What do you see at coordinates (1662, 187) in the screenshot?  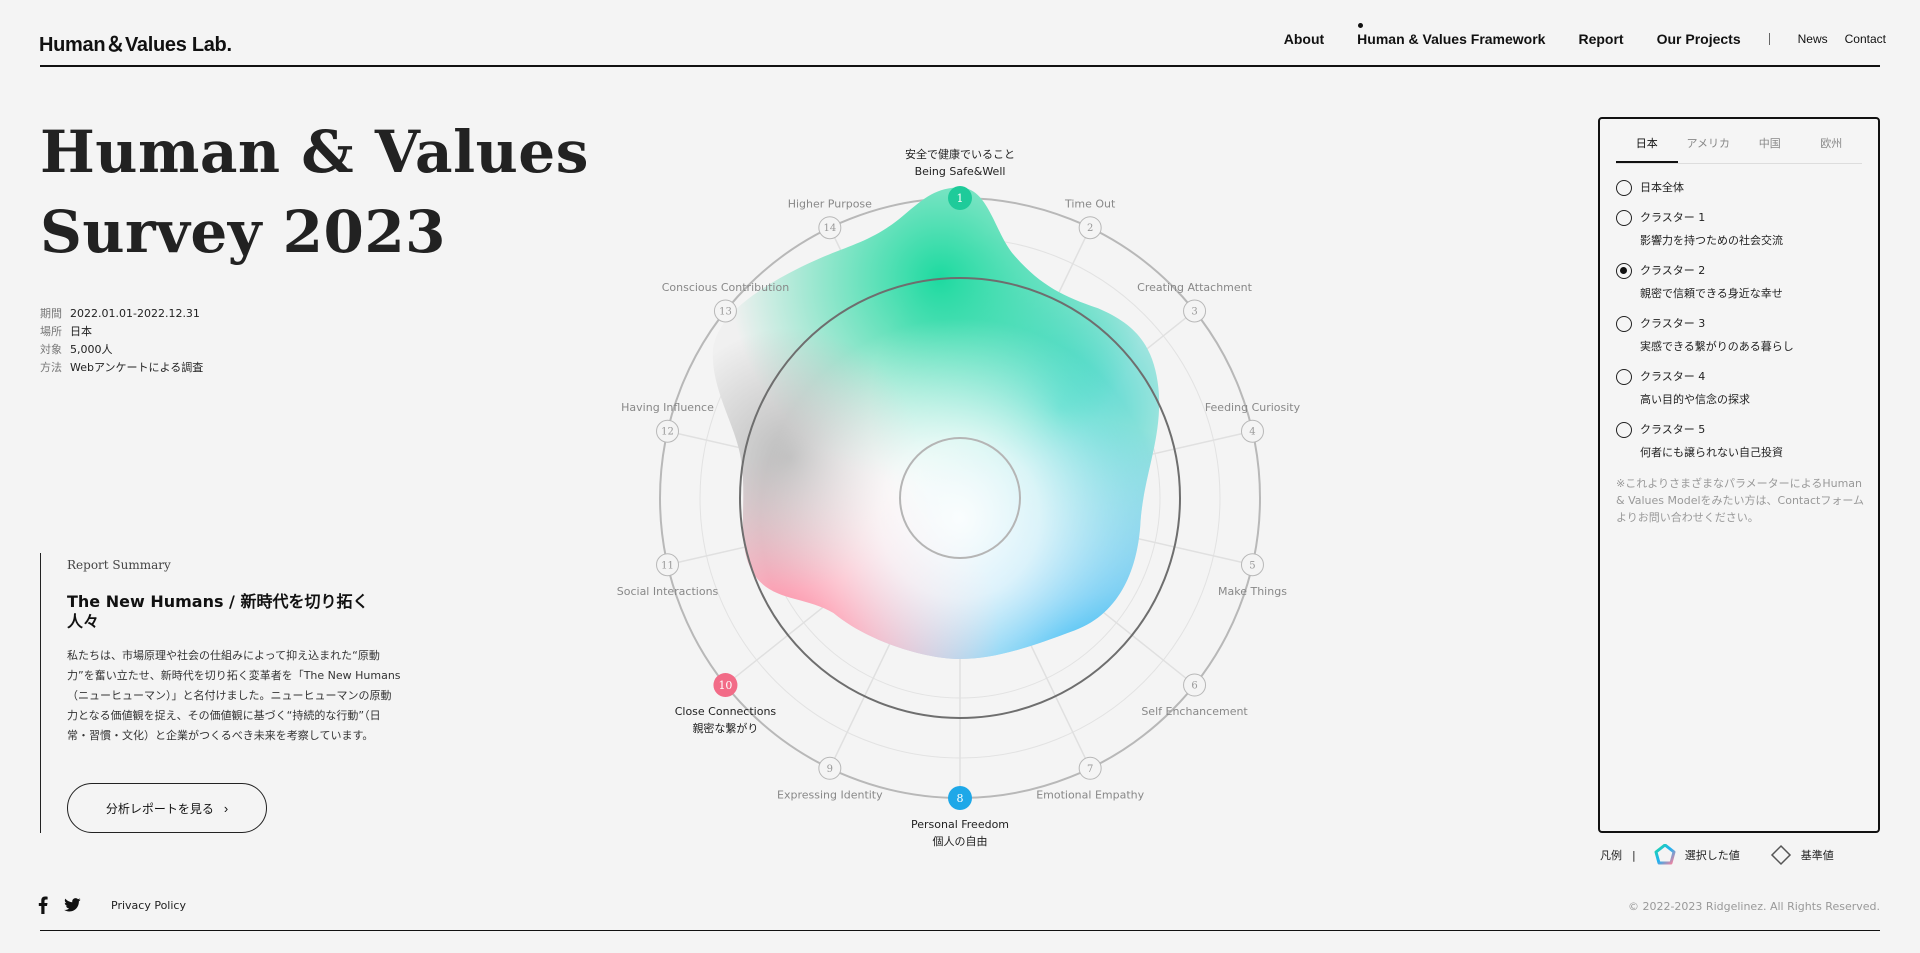 I see `option-title: 日本全体` at bounding box center [1662, 187].